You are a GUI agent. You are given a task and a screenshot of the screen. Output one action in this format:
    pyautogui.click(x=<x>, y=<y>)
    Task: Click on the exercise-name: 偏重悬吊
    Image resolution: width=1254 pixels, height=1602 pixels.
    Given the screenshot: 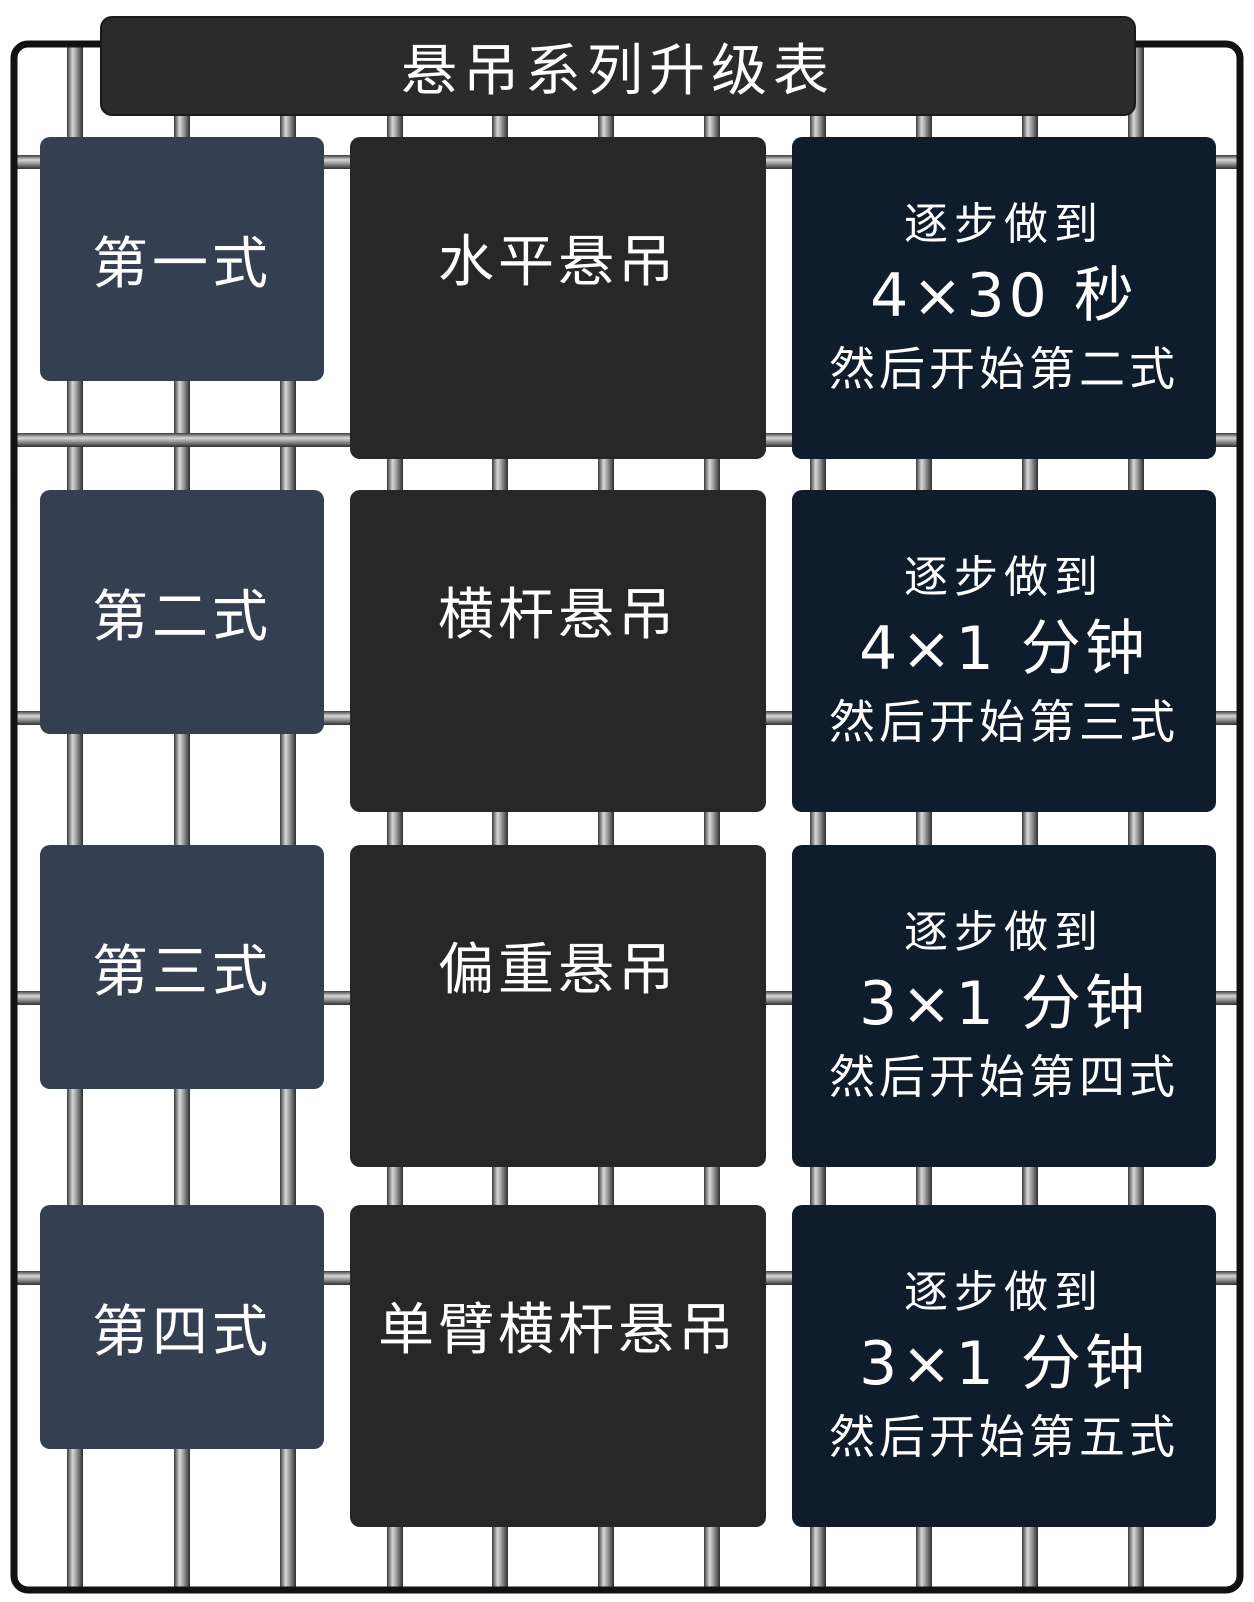 What is the action you would take?
    pyautogui.click(x=558, y=1006)
    